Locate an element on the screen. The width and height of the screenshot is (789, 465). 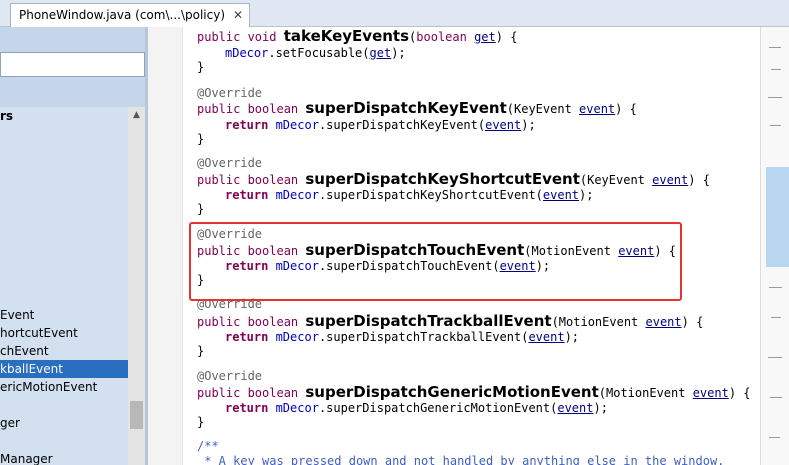
method-name: takeKeyEvents is located at coordinates (346, 36).